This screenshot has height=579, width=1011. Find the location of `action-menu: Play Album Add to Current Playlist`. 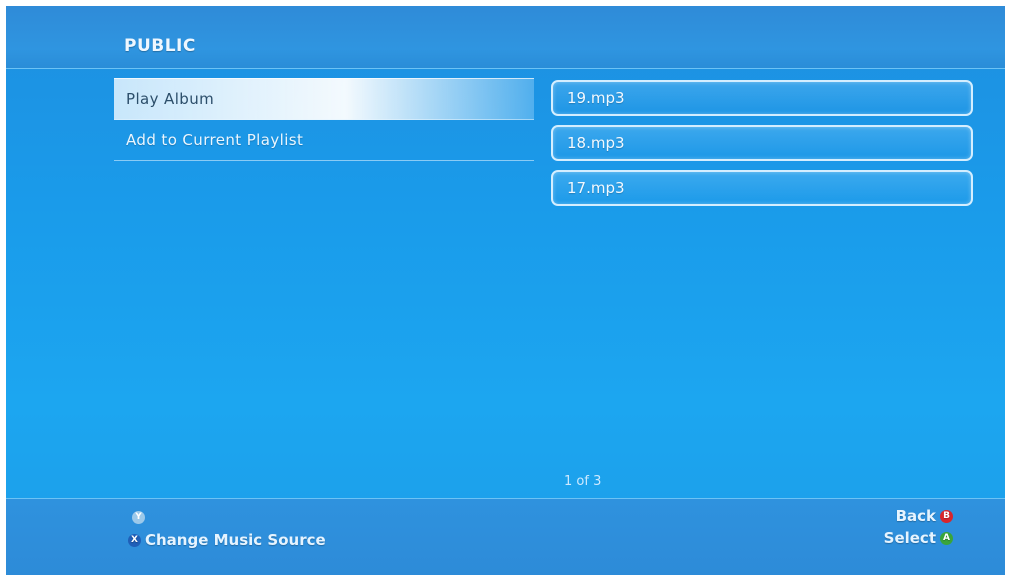

action-menu: Play Album Add to Current Playlist is located at coordinates (324, 119).